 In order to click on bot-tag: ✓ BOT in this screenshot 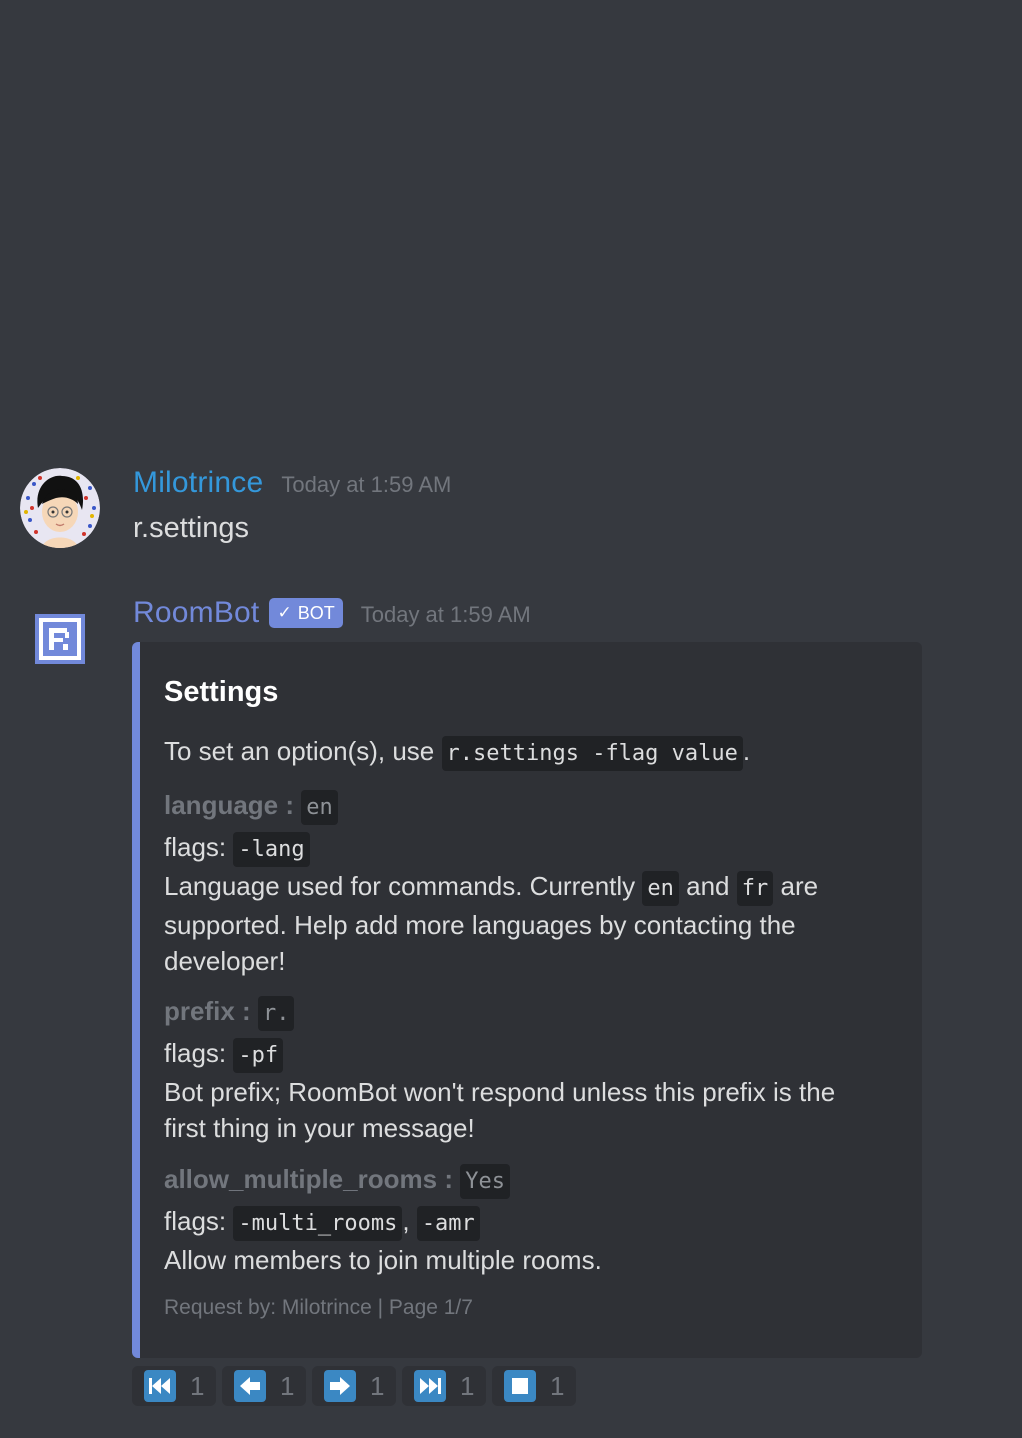, I will do `click(306, 613)`.